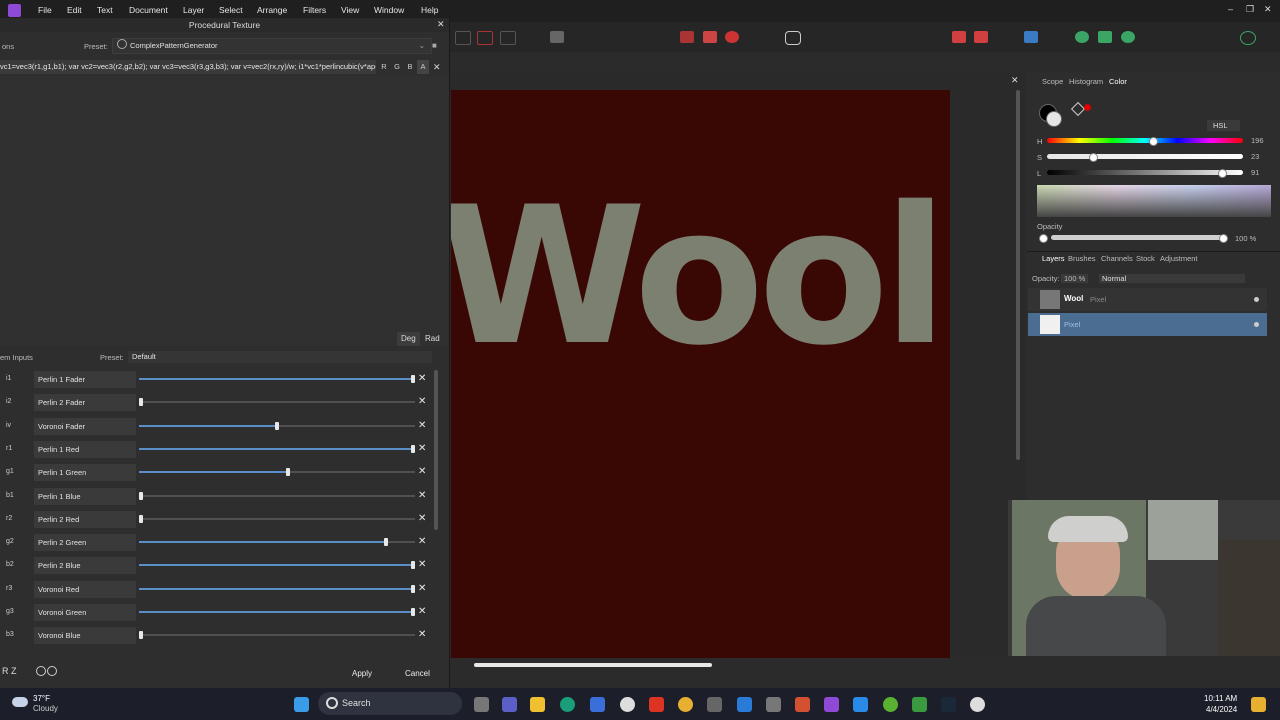 The image size is (1280, 720). What do you see at coordinates (627, 704) in the screenshot?
I see `alien-icon` at bounding box center [627, 704].